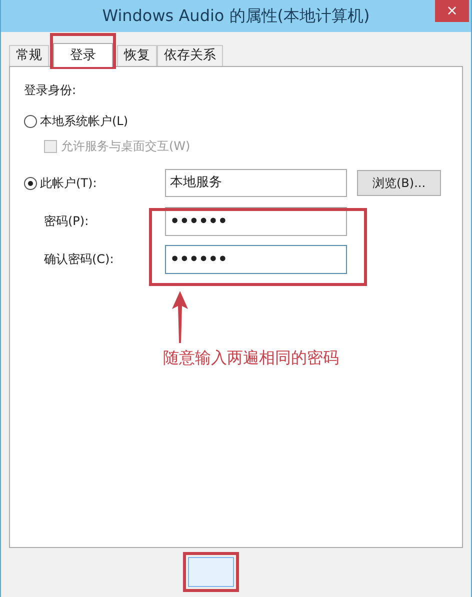 The height and width of the screenshot is (597, 472). Describe the element at coordinates (251, 358) in the screenshot. I see `annotation-note: 随意输入两遍相同的密码` at that location.